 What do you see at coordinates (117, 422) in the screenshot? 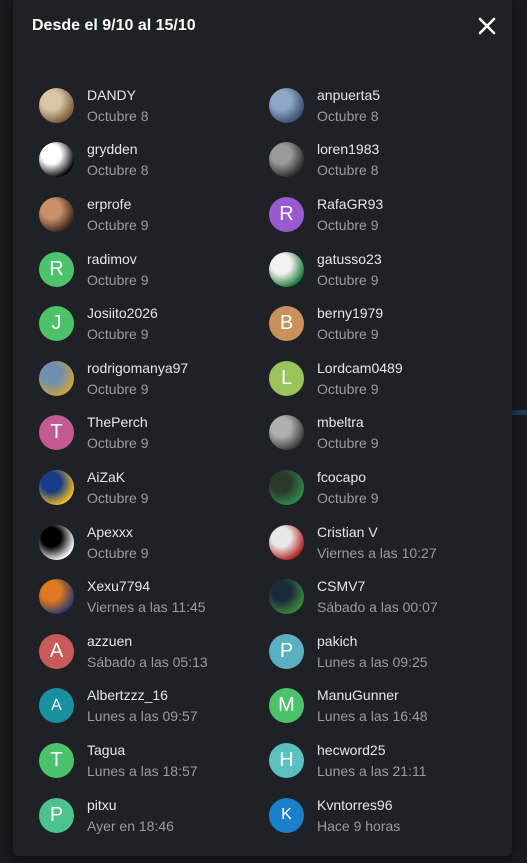
I see `user-name: ThePerch` at bounding box center [117, 422].